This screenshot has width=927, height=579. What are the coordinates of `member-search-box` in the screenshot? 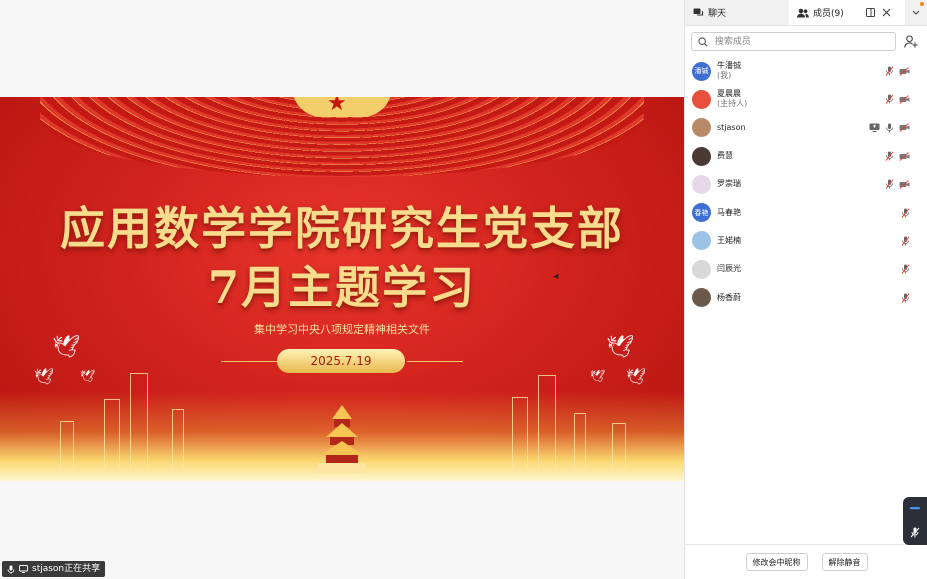 It's located at (793, 41).